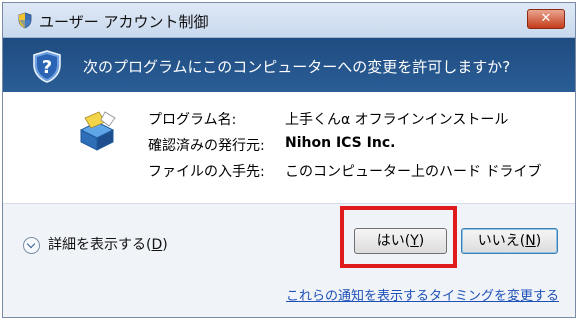 Image resolution: width=580 pixels, height=322 pixels. I want to click on no-label: いいえ(, so click(501, 241).